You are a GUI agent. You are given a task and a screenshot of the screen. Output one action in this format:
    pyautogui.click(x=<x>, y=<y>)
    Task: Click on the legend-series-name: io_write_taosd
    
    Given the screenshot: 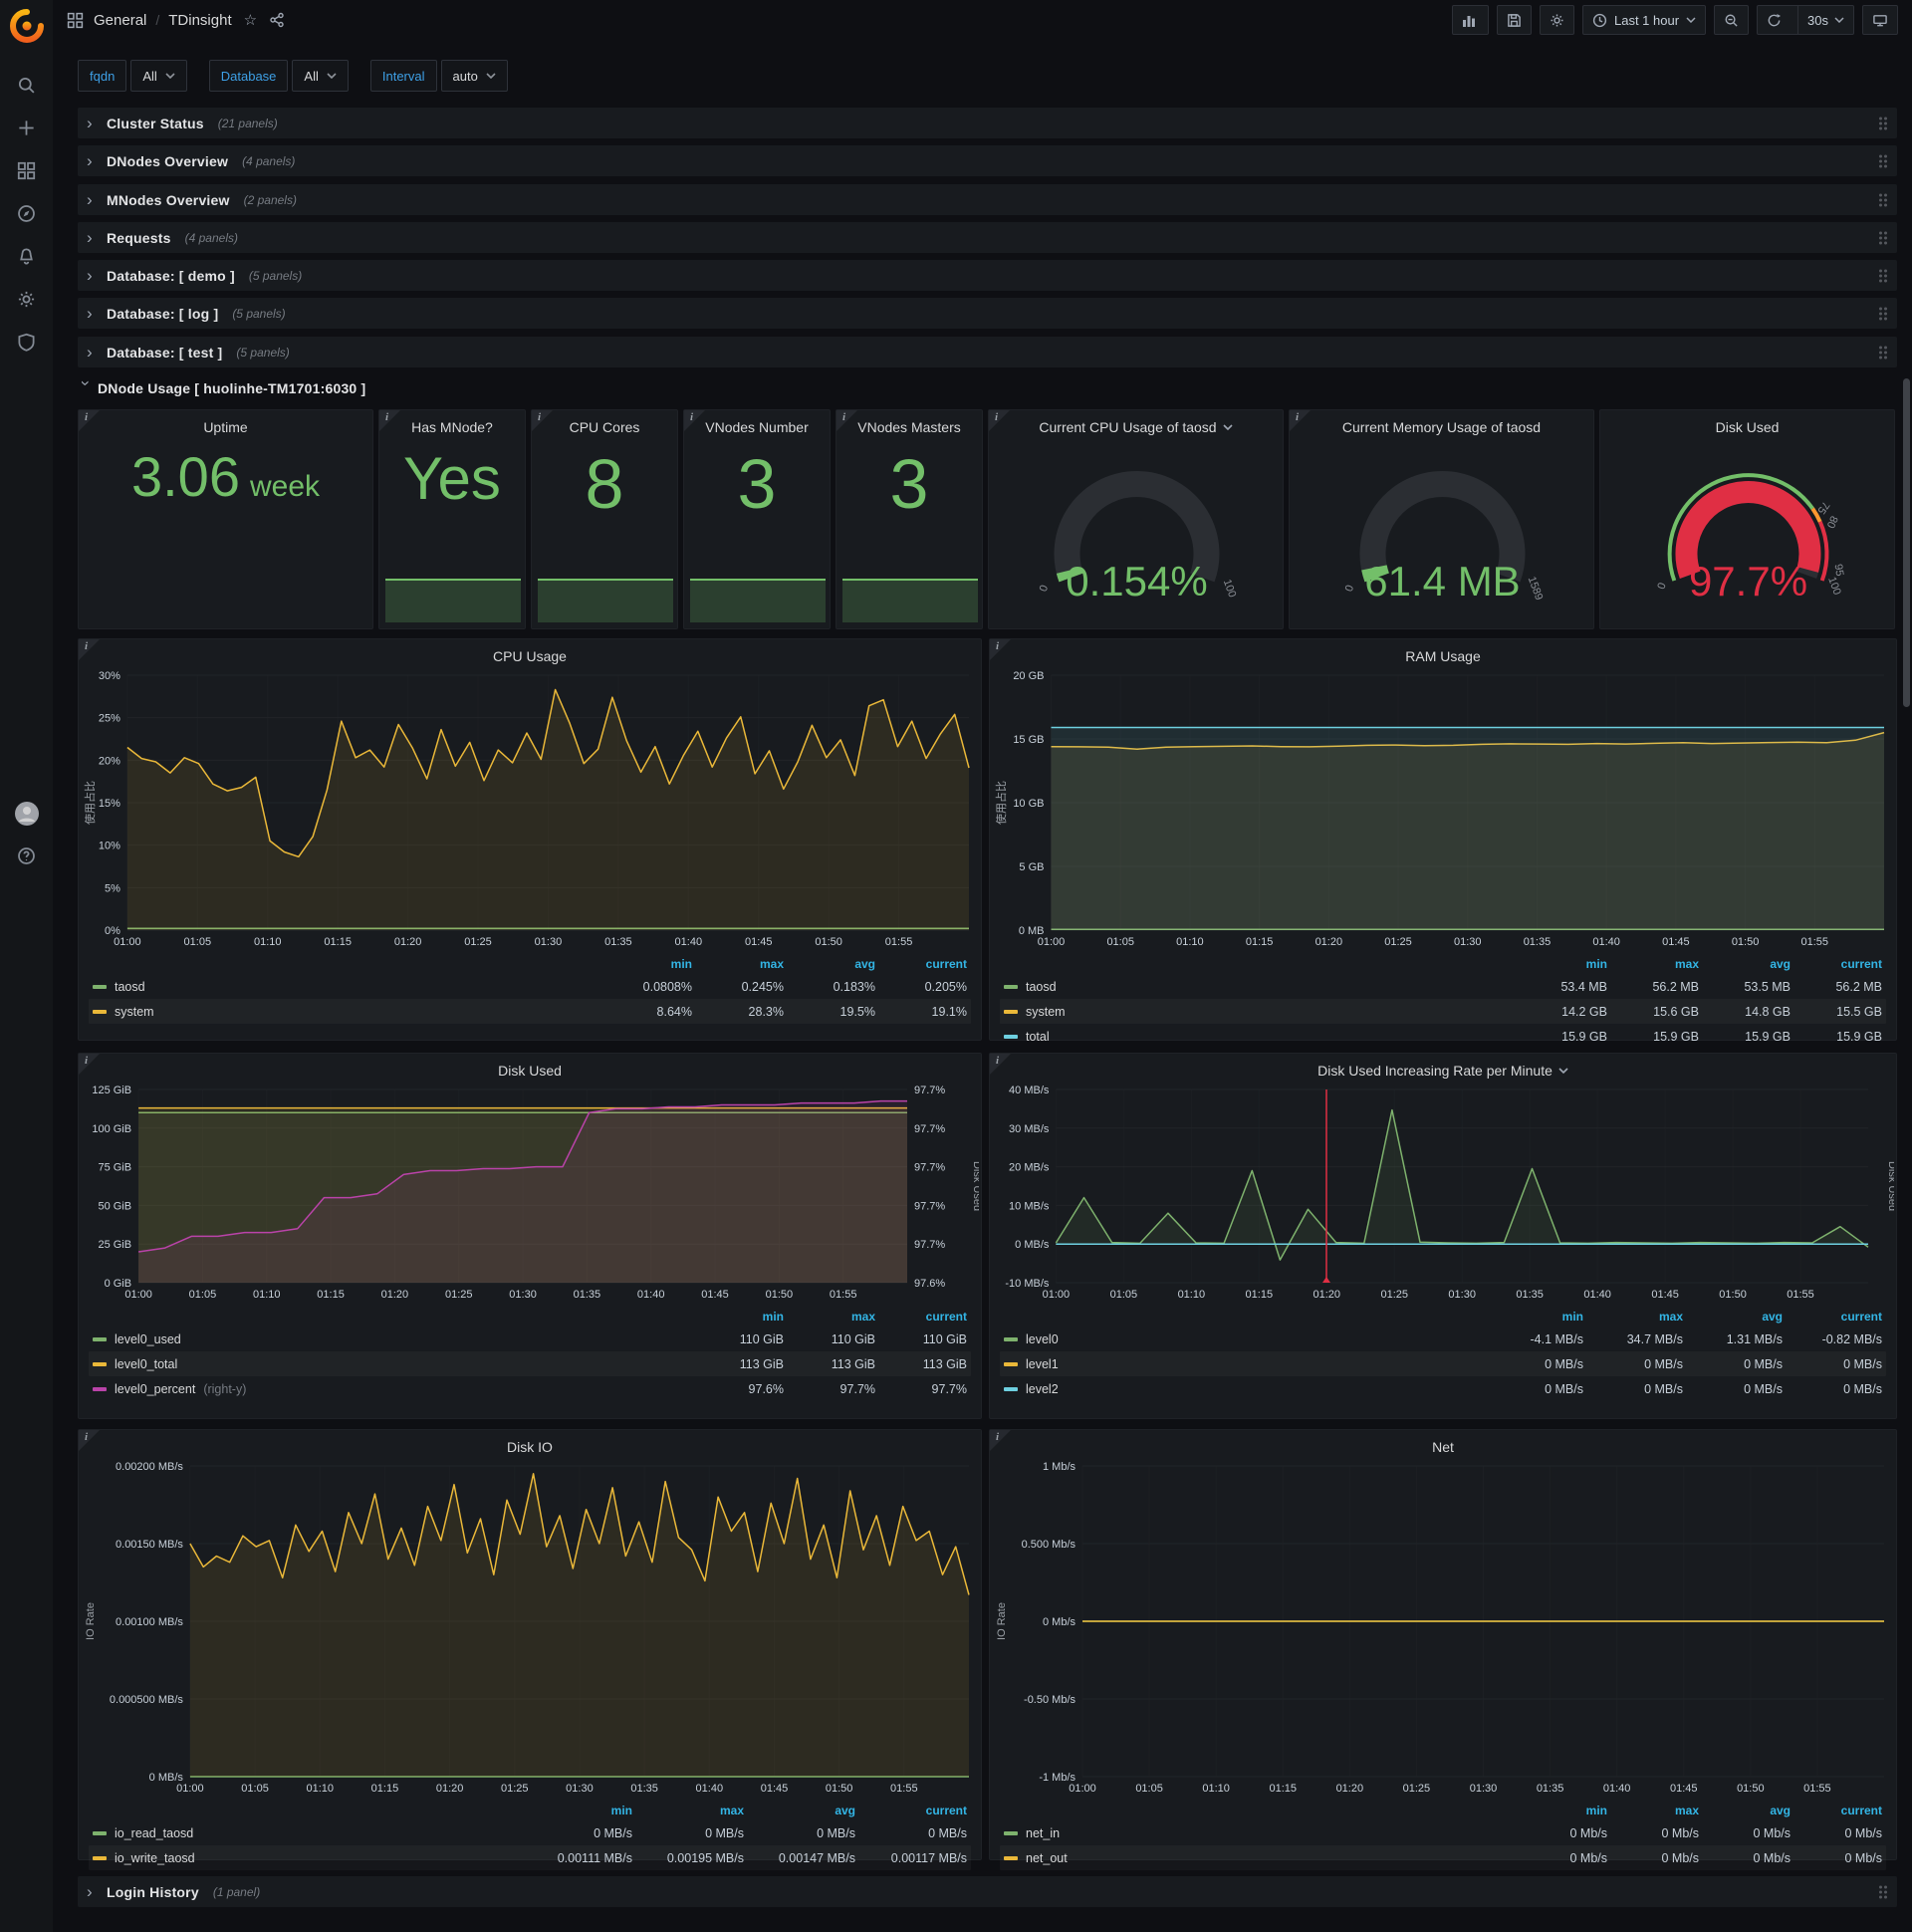 What is the action you would take?
    pyautogui.click(x=307, y=1858)
    